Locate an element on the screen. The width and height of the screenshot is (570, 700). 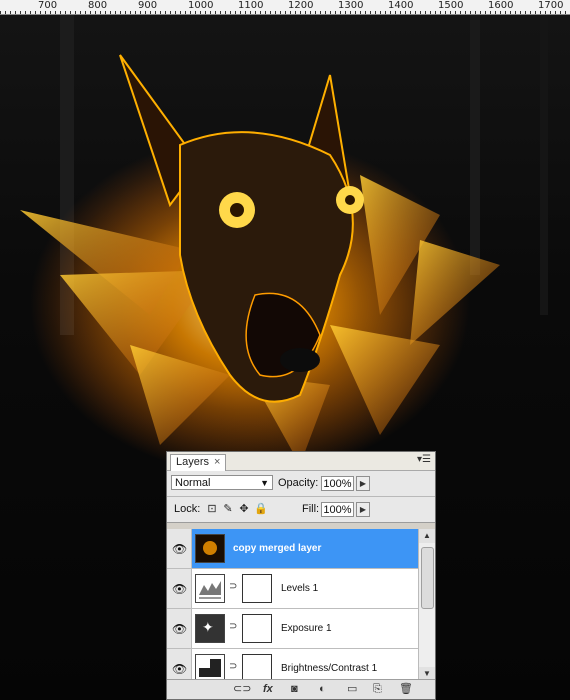
opacity-field: 100% is located at coordinates (337, 483).